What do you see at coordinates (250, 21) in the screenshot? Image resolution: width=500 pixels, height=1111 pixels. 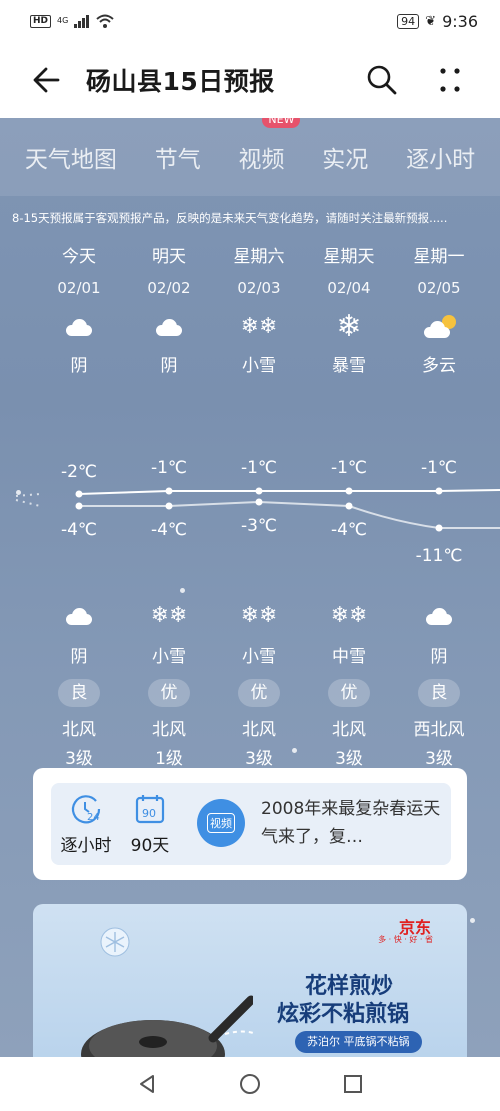 I see `status-bar: HD 4G 94 ❦ 9:36` at bounding box center [250, 21].